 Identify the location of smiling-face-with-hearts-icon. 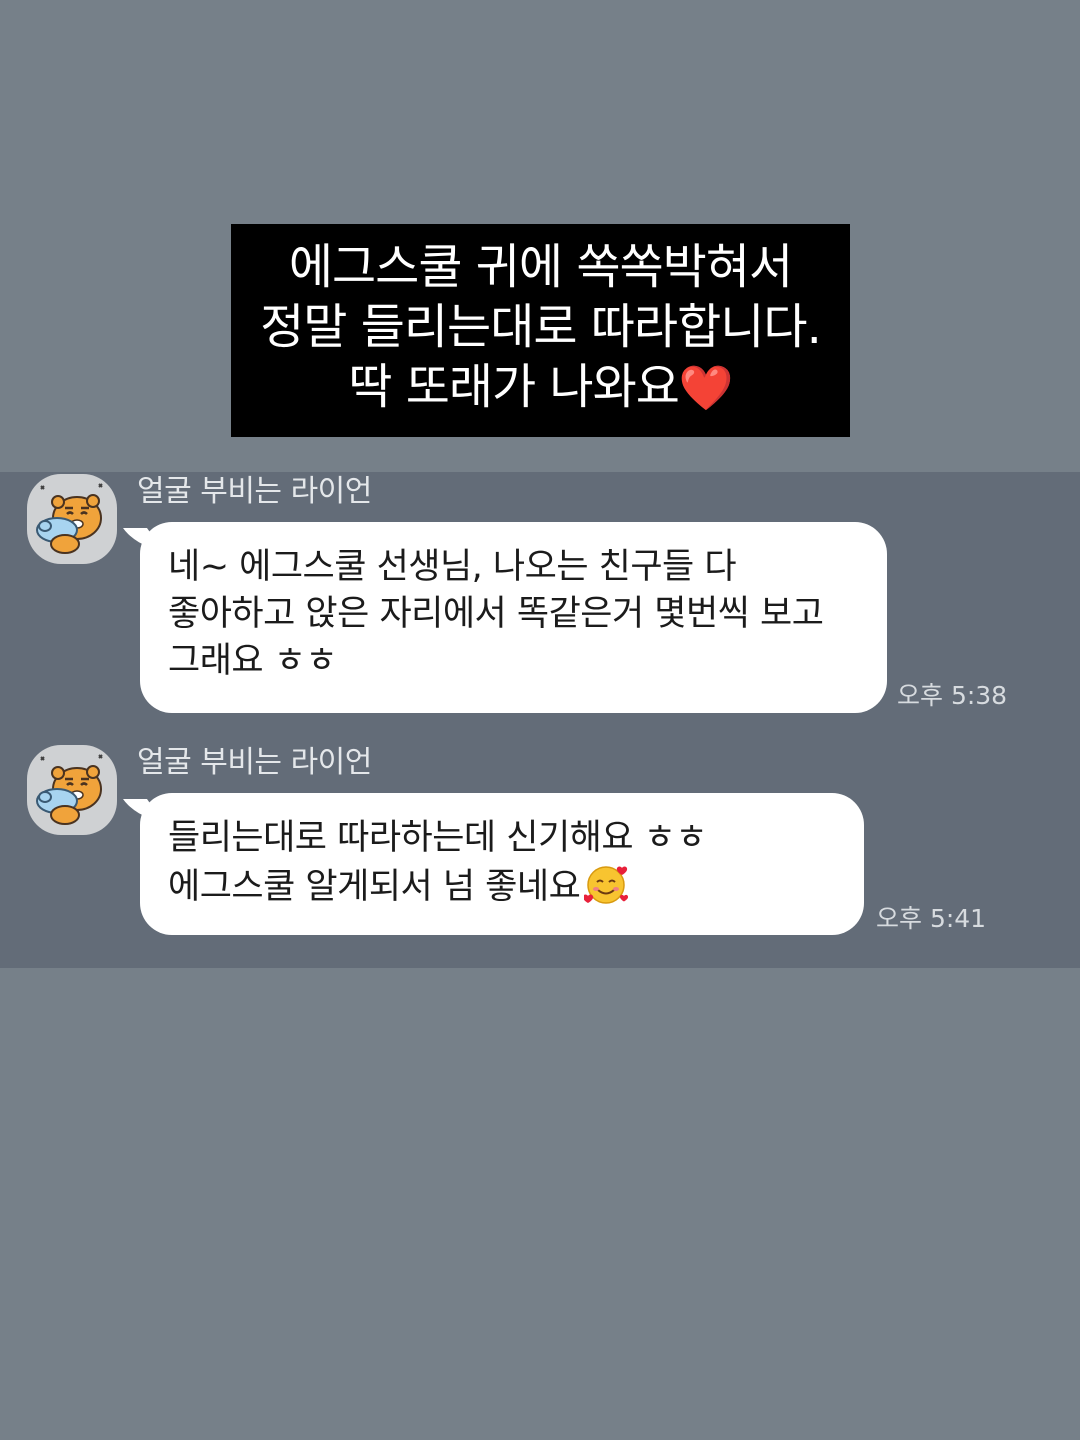
(607, 890).